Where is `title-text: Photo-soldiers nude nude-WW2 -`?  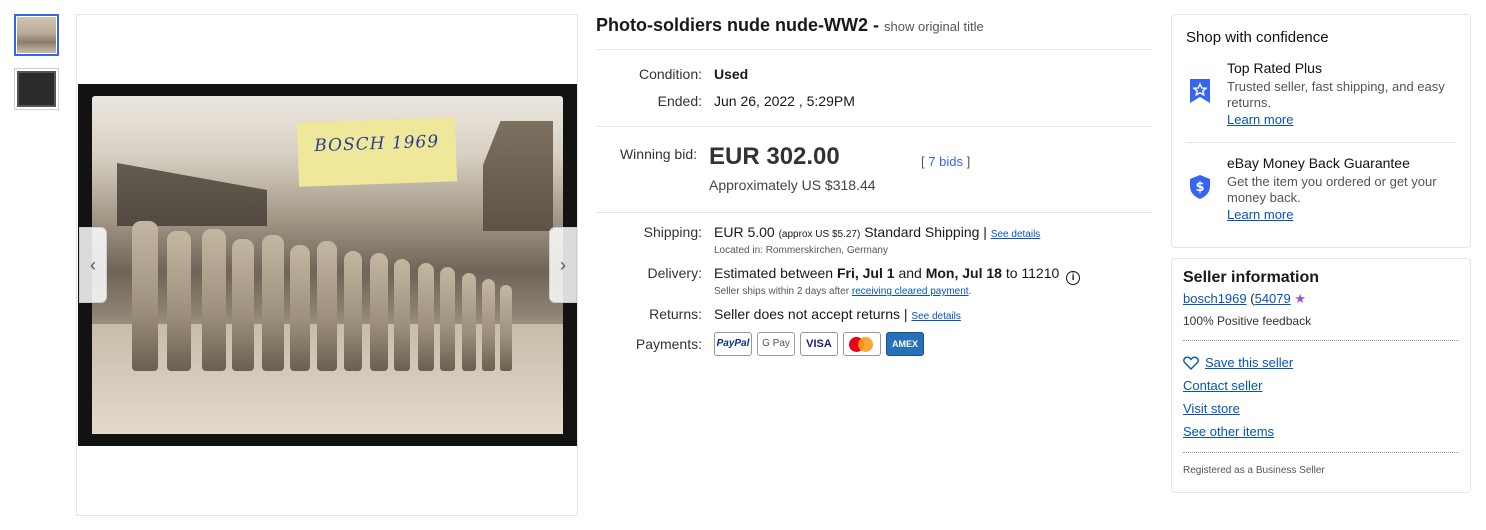
title-text: Photo-soldiers nude nude-WW2 - is located at coordinates (737, 25).